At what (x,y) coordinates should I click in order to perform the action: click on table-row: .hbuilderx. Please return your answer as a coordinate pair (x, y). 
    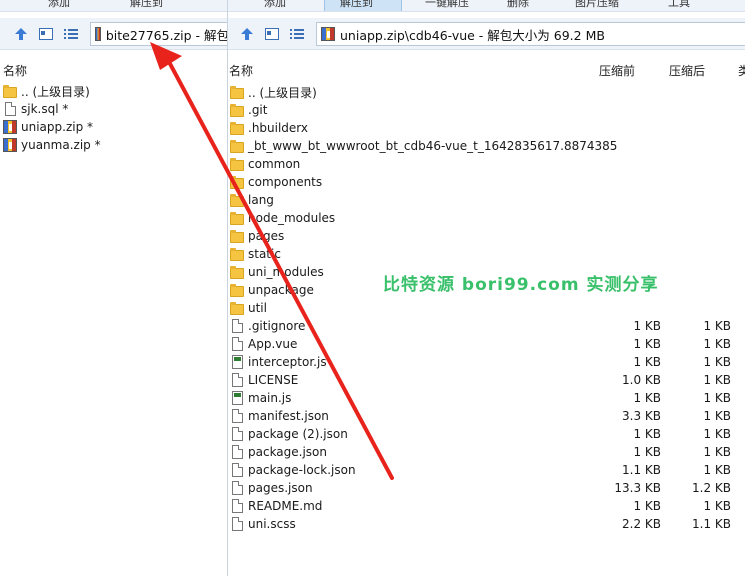
    Looking at the image, I should click on (486, 128).